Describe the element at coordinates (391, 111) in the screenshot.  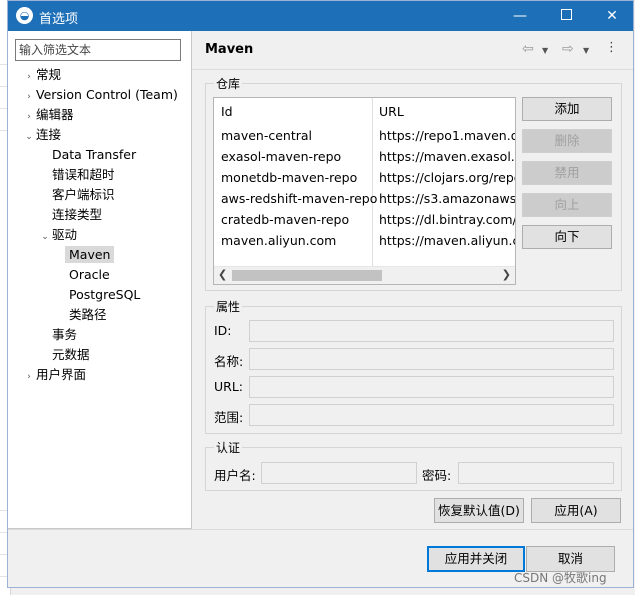
I see `column-header-url: URL` at that location.